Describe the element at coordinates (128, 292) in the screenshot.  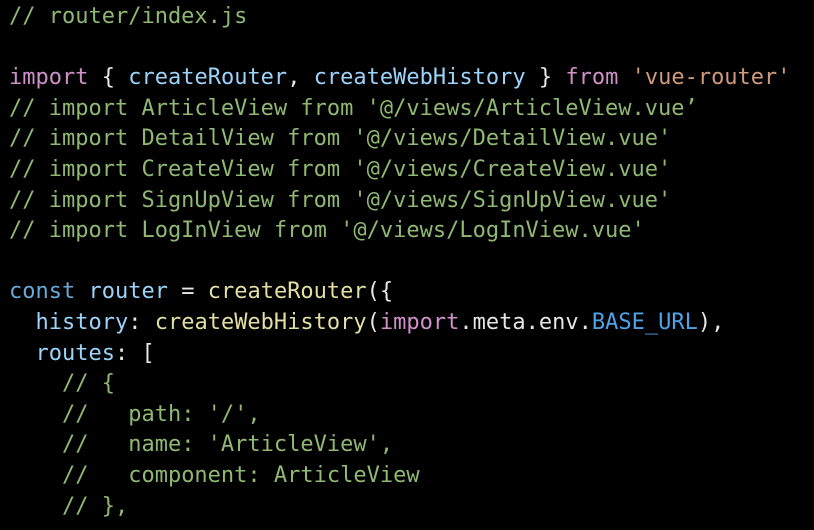
I see `code-token-var: router` at that location.